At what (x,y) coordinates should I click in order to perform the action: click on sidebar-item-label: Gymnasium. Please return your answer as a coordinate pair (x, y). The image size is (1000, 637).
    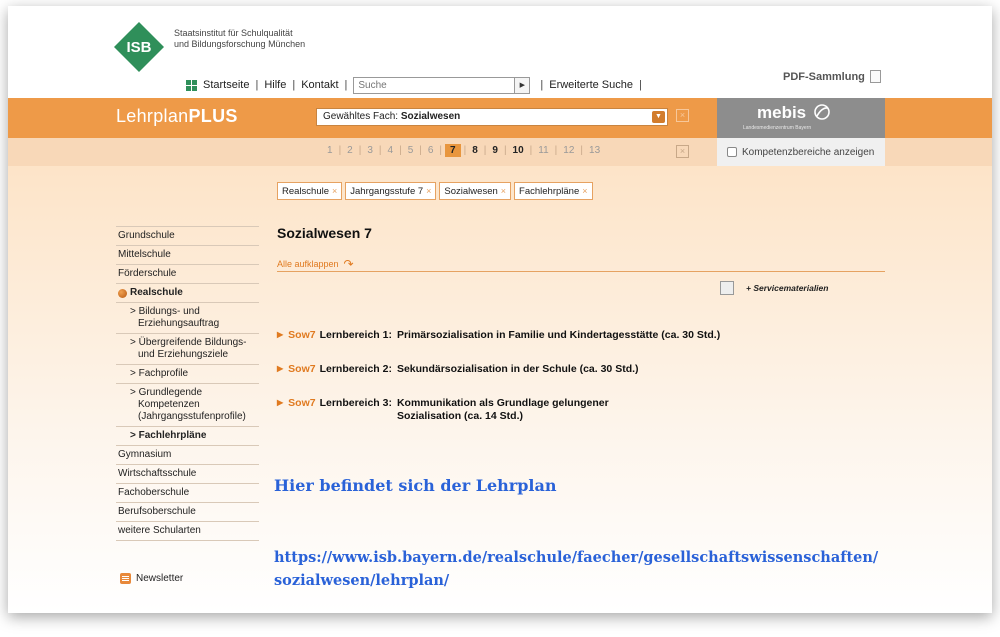
    Looking at the image, I should click on (145, 454).